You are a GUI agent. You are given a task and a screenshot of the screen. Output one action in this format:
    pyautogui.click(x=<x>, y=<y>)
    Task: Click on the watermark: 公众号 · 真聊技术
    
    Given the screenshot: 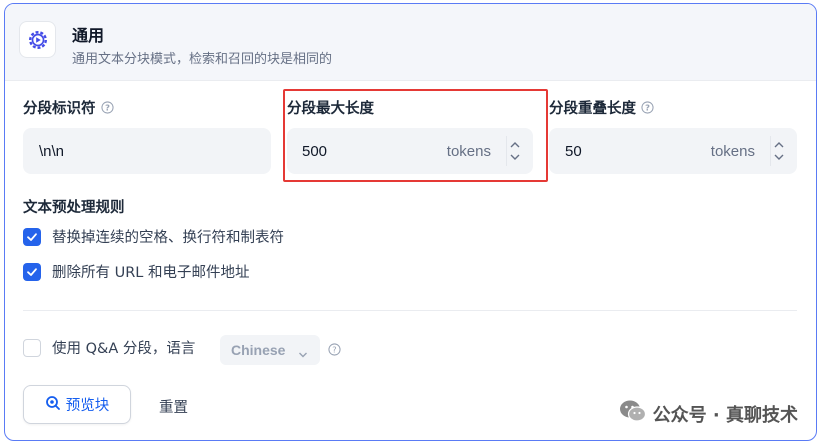 What is the action you would take?
    pyautogui.click(x=708, y=413)
    